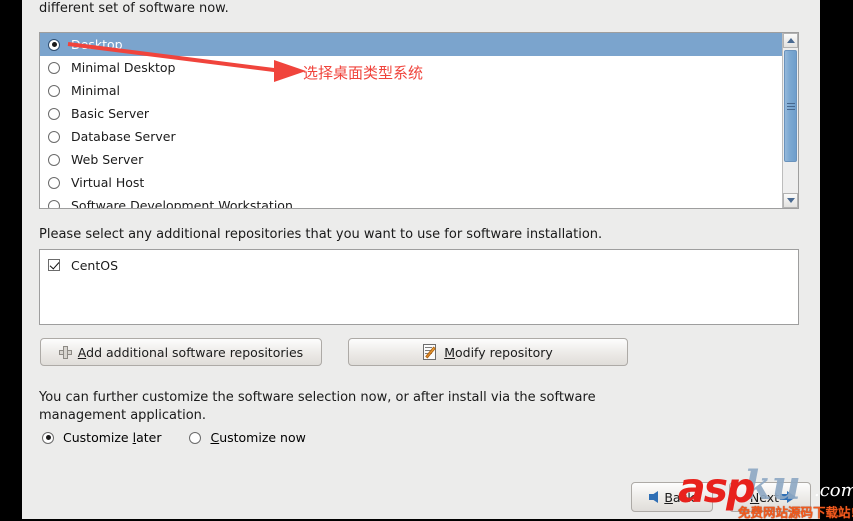 The width and height of the screenshot is (853, 521). I want to click on next-rest: ext, so click(769, 497).